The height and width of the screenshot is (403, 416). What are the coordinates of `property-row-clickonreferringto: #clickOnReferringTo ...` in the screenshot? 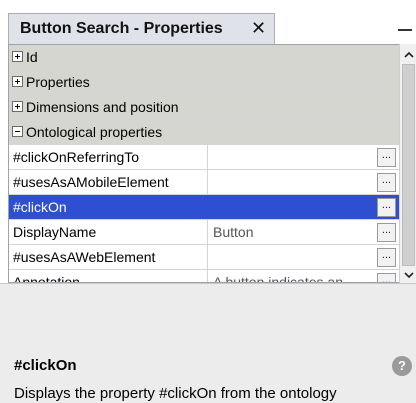 It's located at (204, 157).